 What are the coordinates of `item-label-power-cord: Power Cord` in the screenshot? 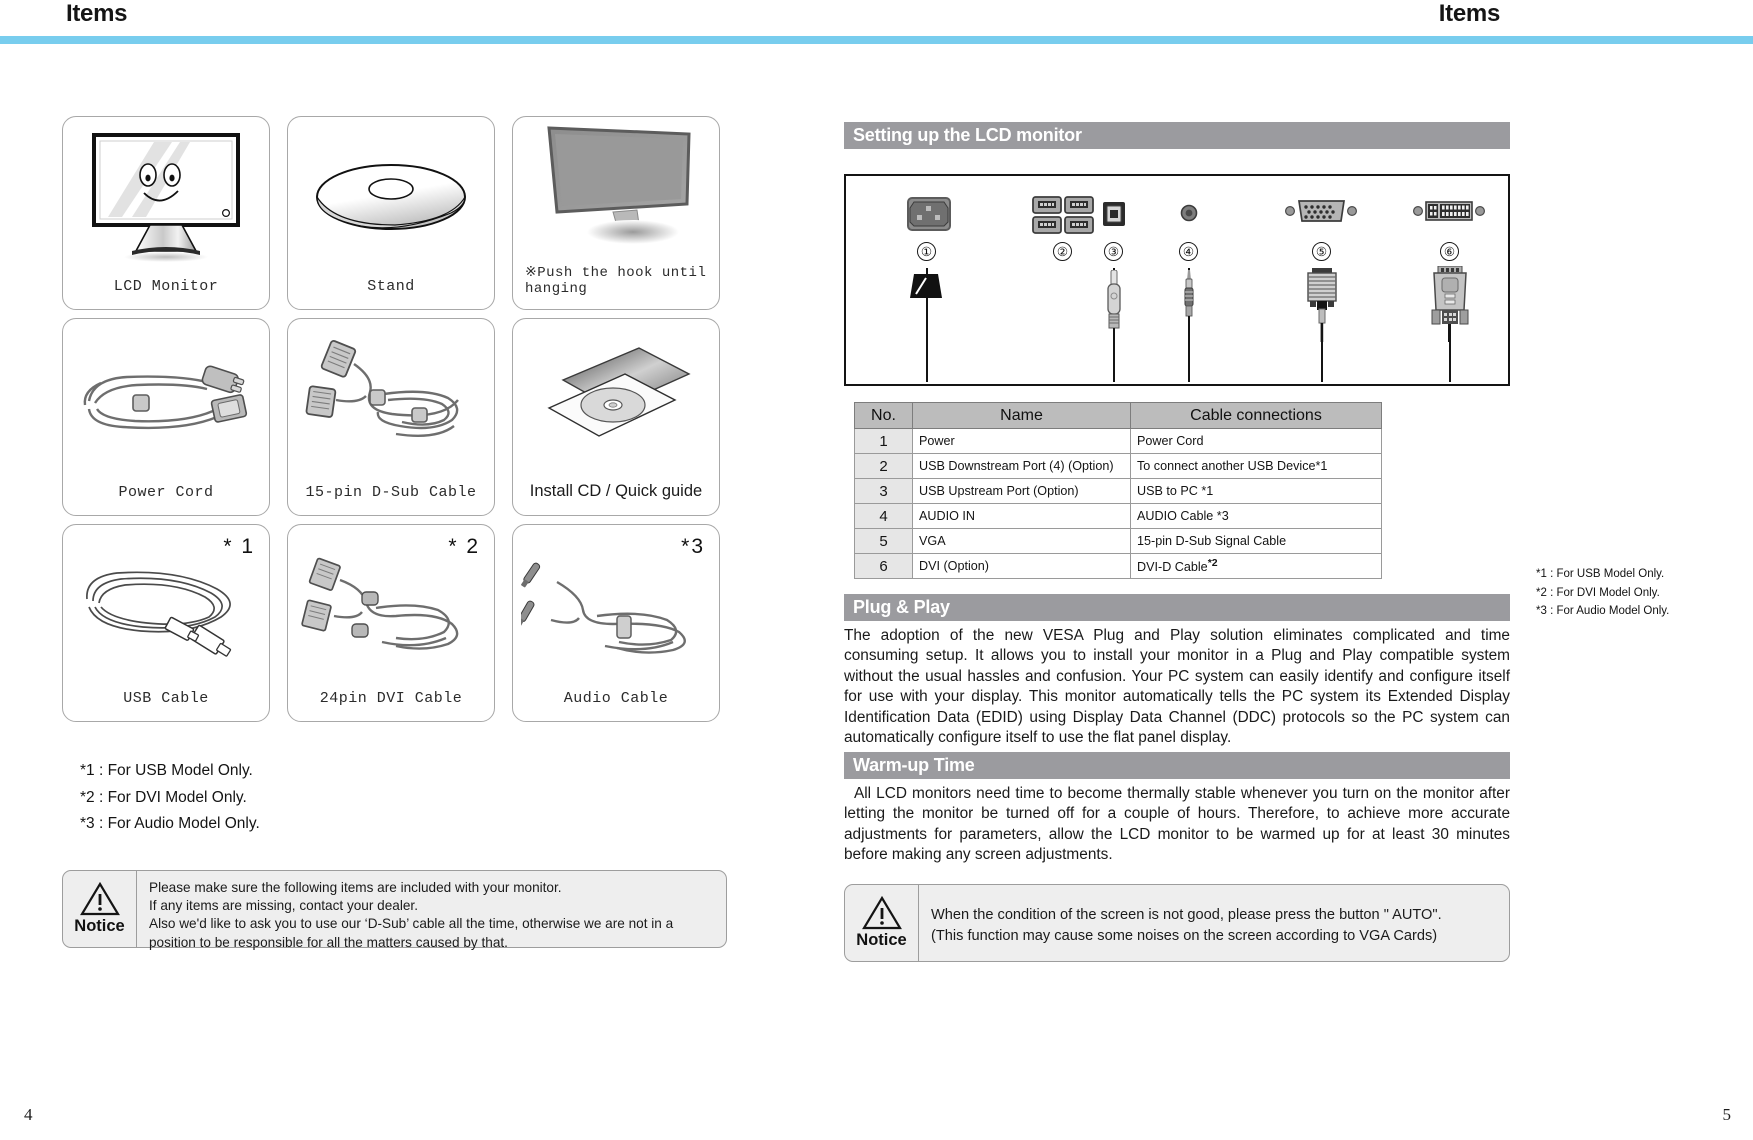 It's located at (166, 492).